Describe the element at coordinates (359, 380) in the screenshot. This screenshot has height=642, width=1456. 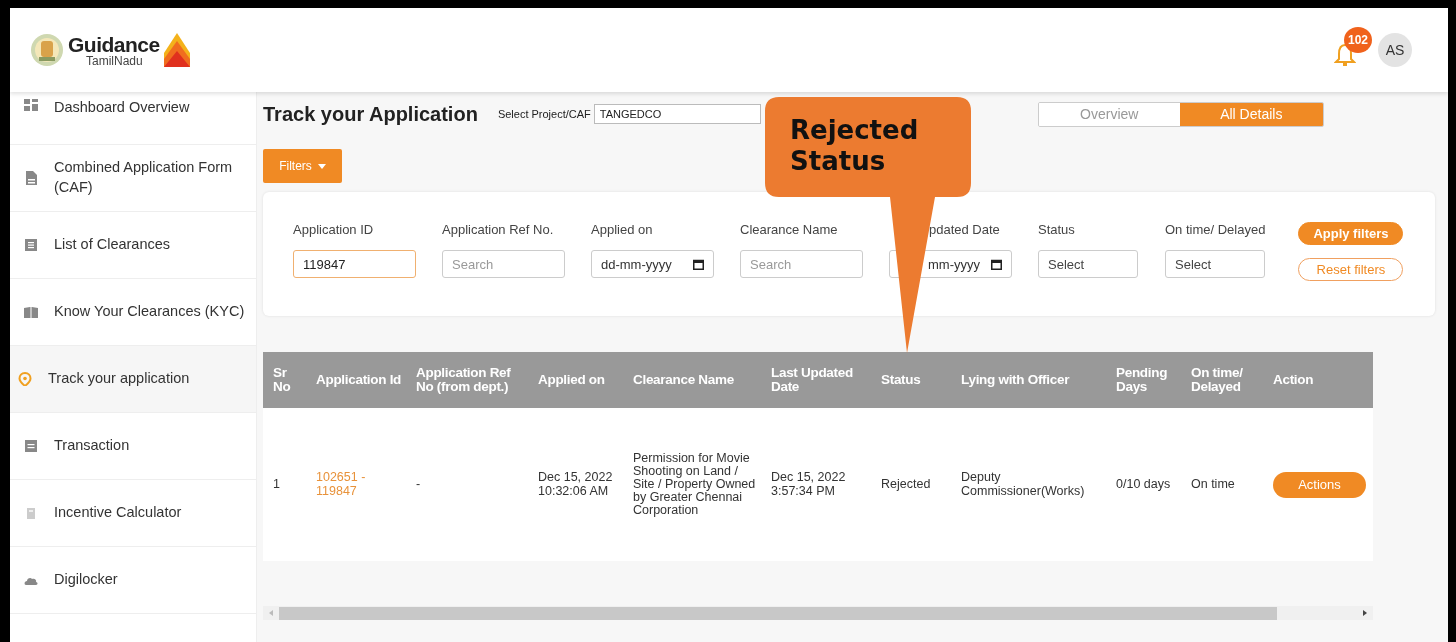
I see `column-header: Application Id` at that location.